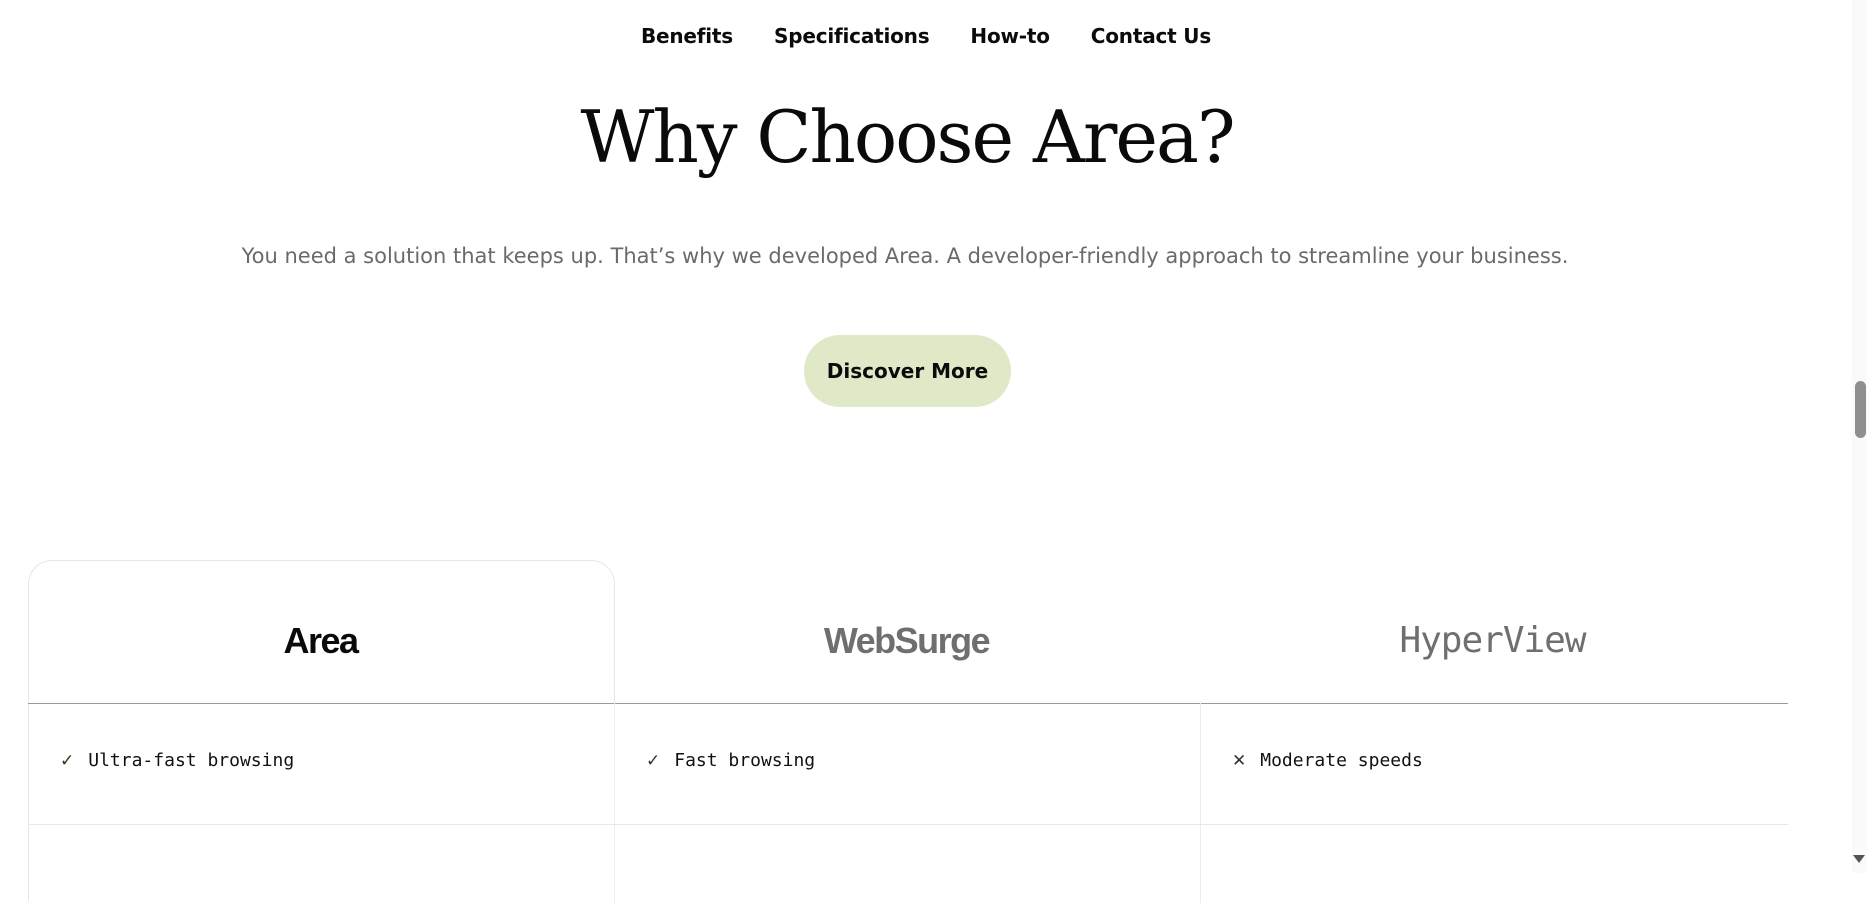 The image size is (1867, 903). I want to click on page-scrollbar, so click(1859, 436).